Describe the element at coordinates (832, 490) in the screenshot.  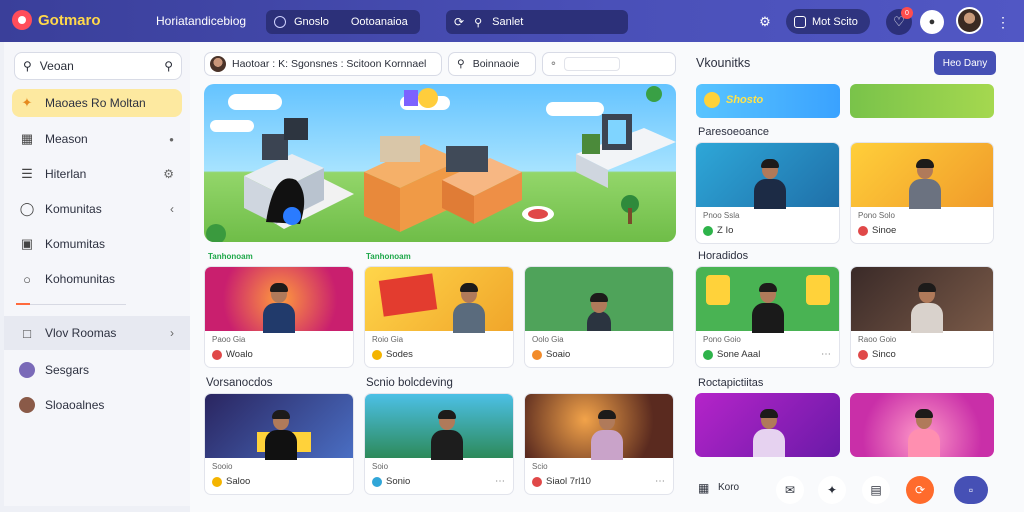
I see `pin-icon: ✦` at that location.